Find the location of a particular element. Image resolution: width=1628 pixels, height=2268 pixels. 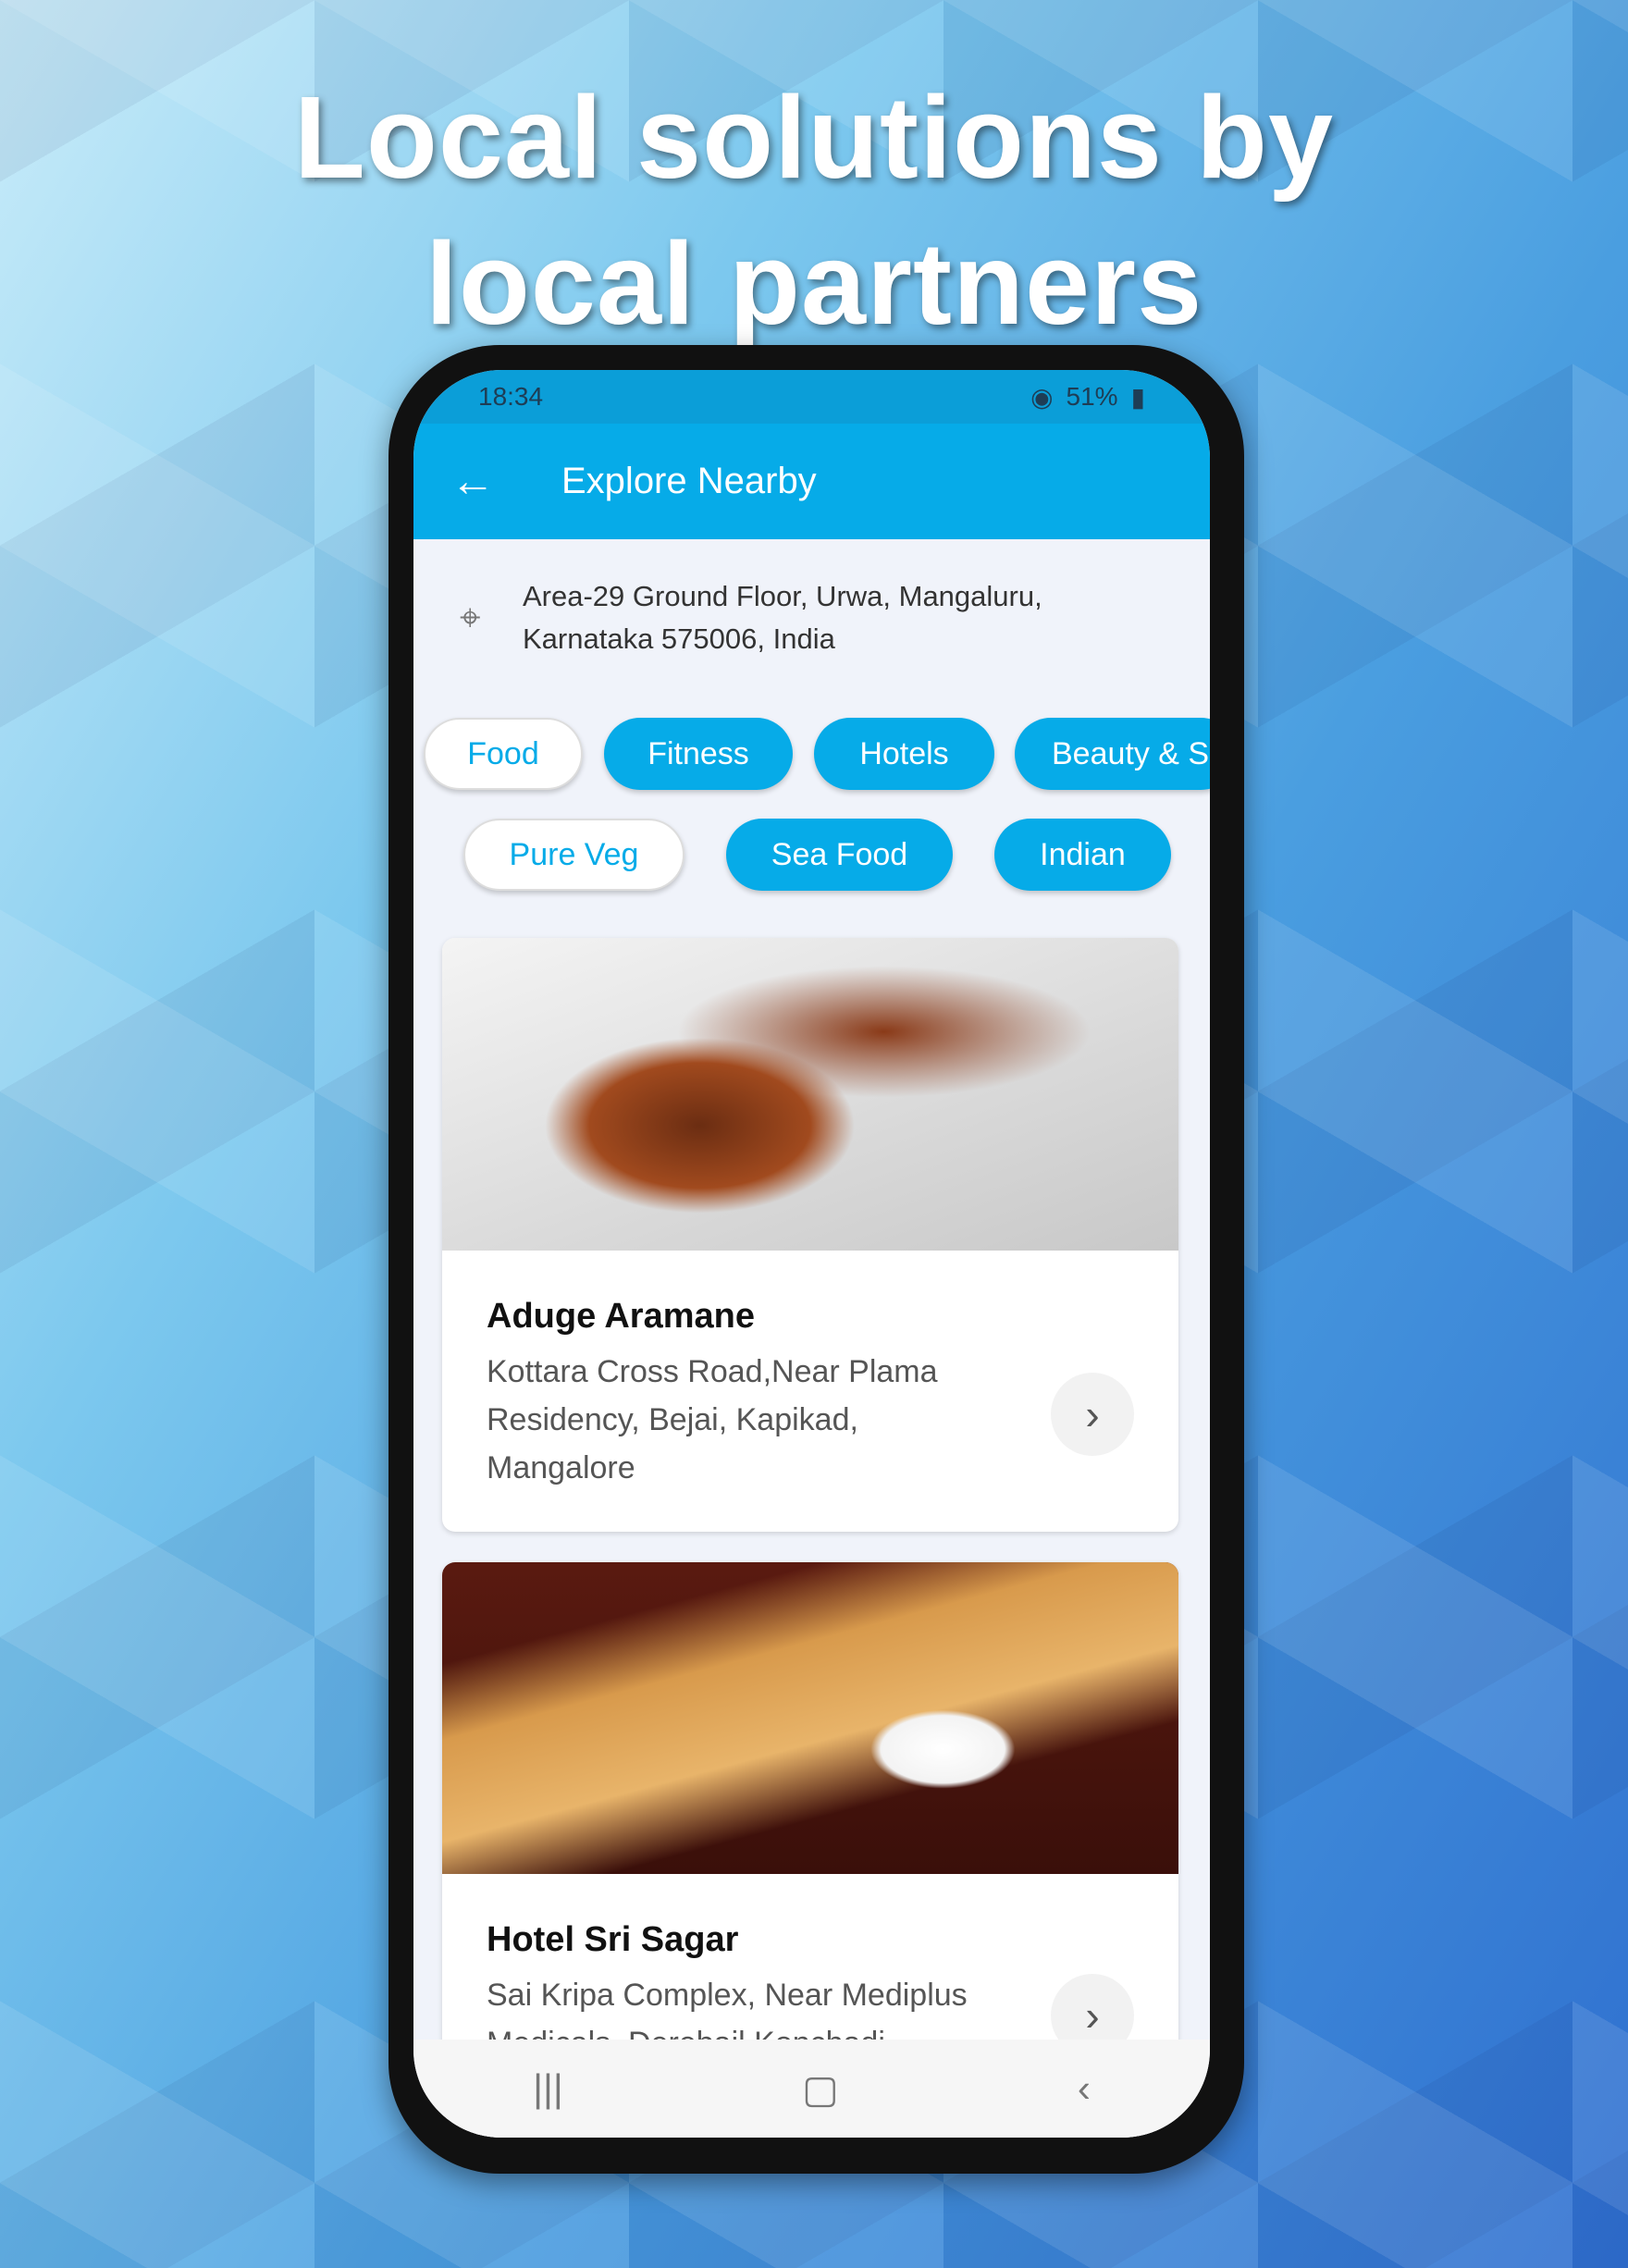

address-line: Karnataka 575006, India is located at coordinates (679, 638).